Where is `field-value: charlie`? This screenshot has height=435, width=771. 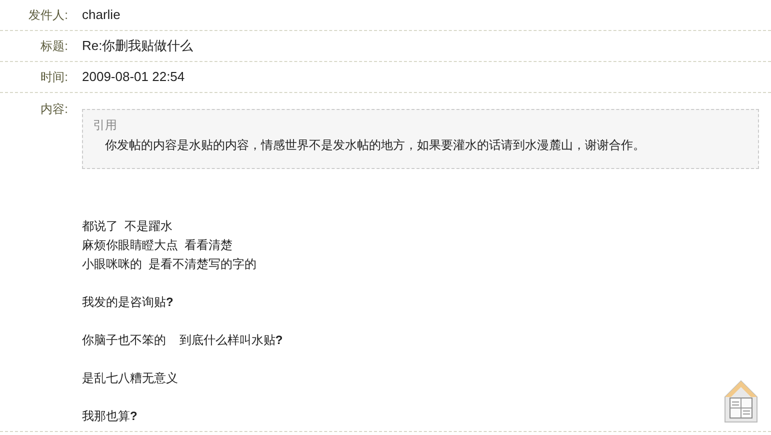
field-value: charlie is located at coordinates (101, 15).